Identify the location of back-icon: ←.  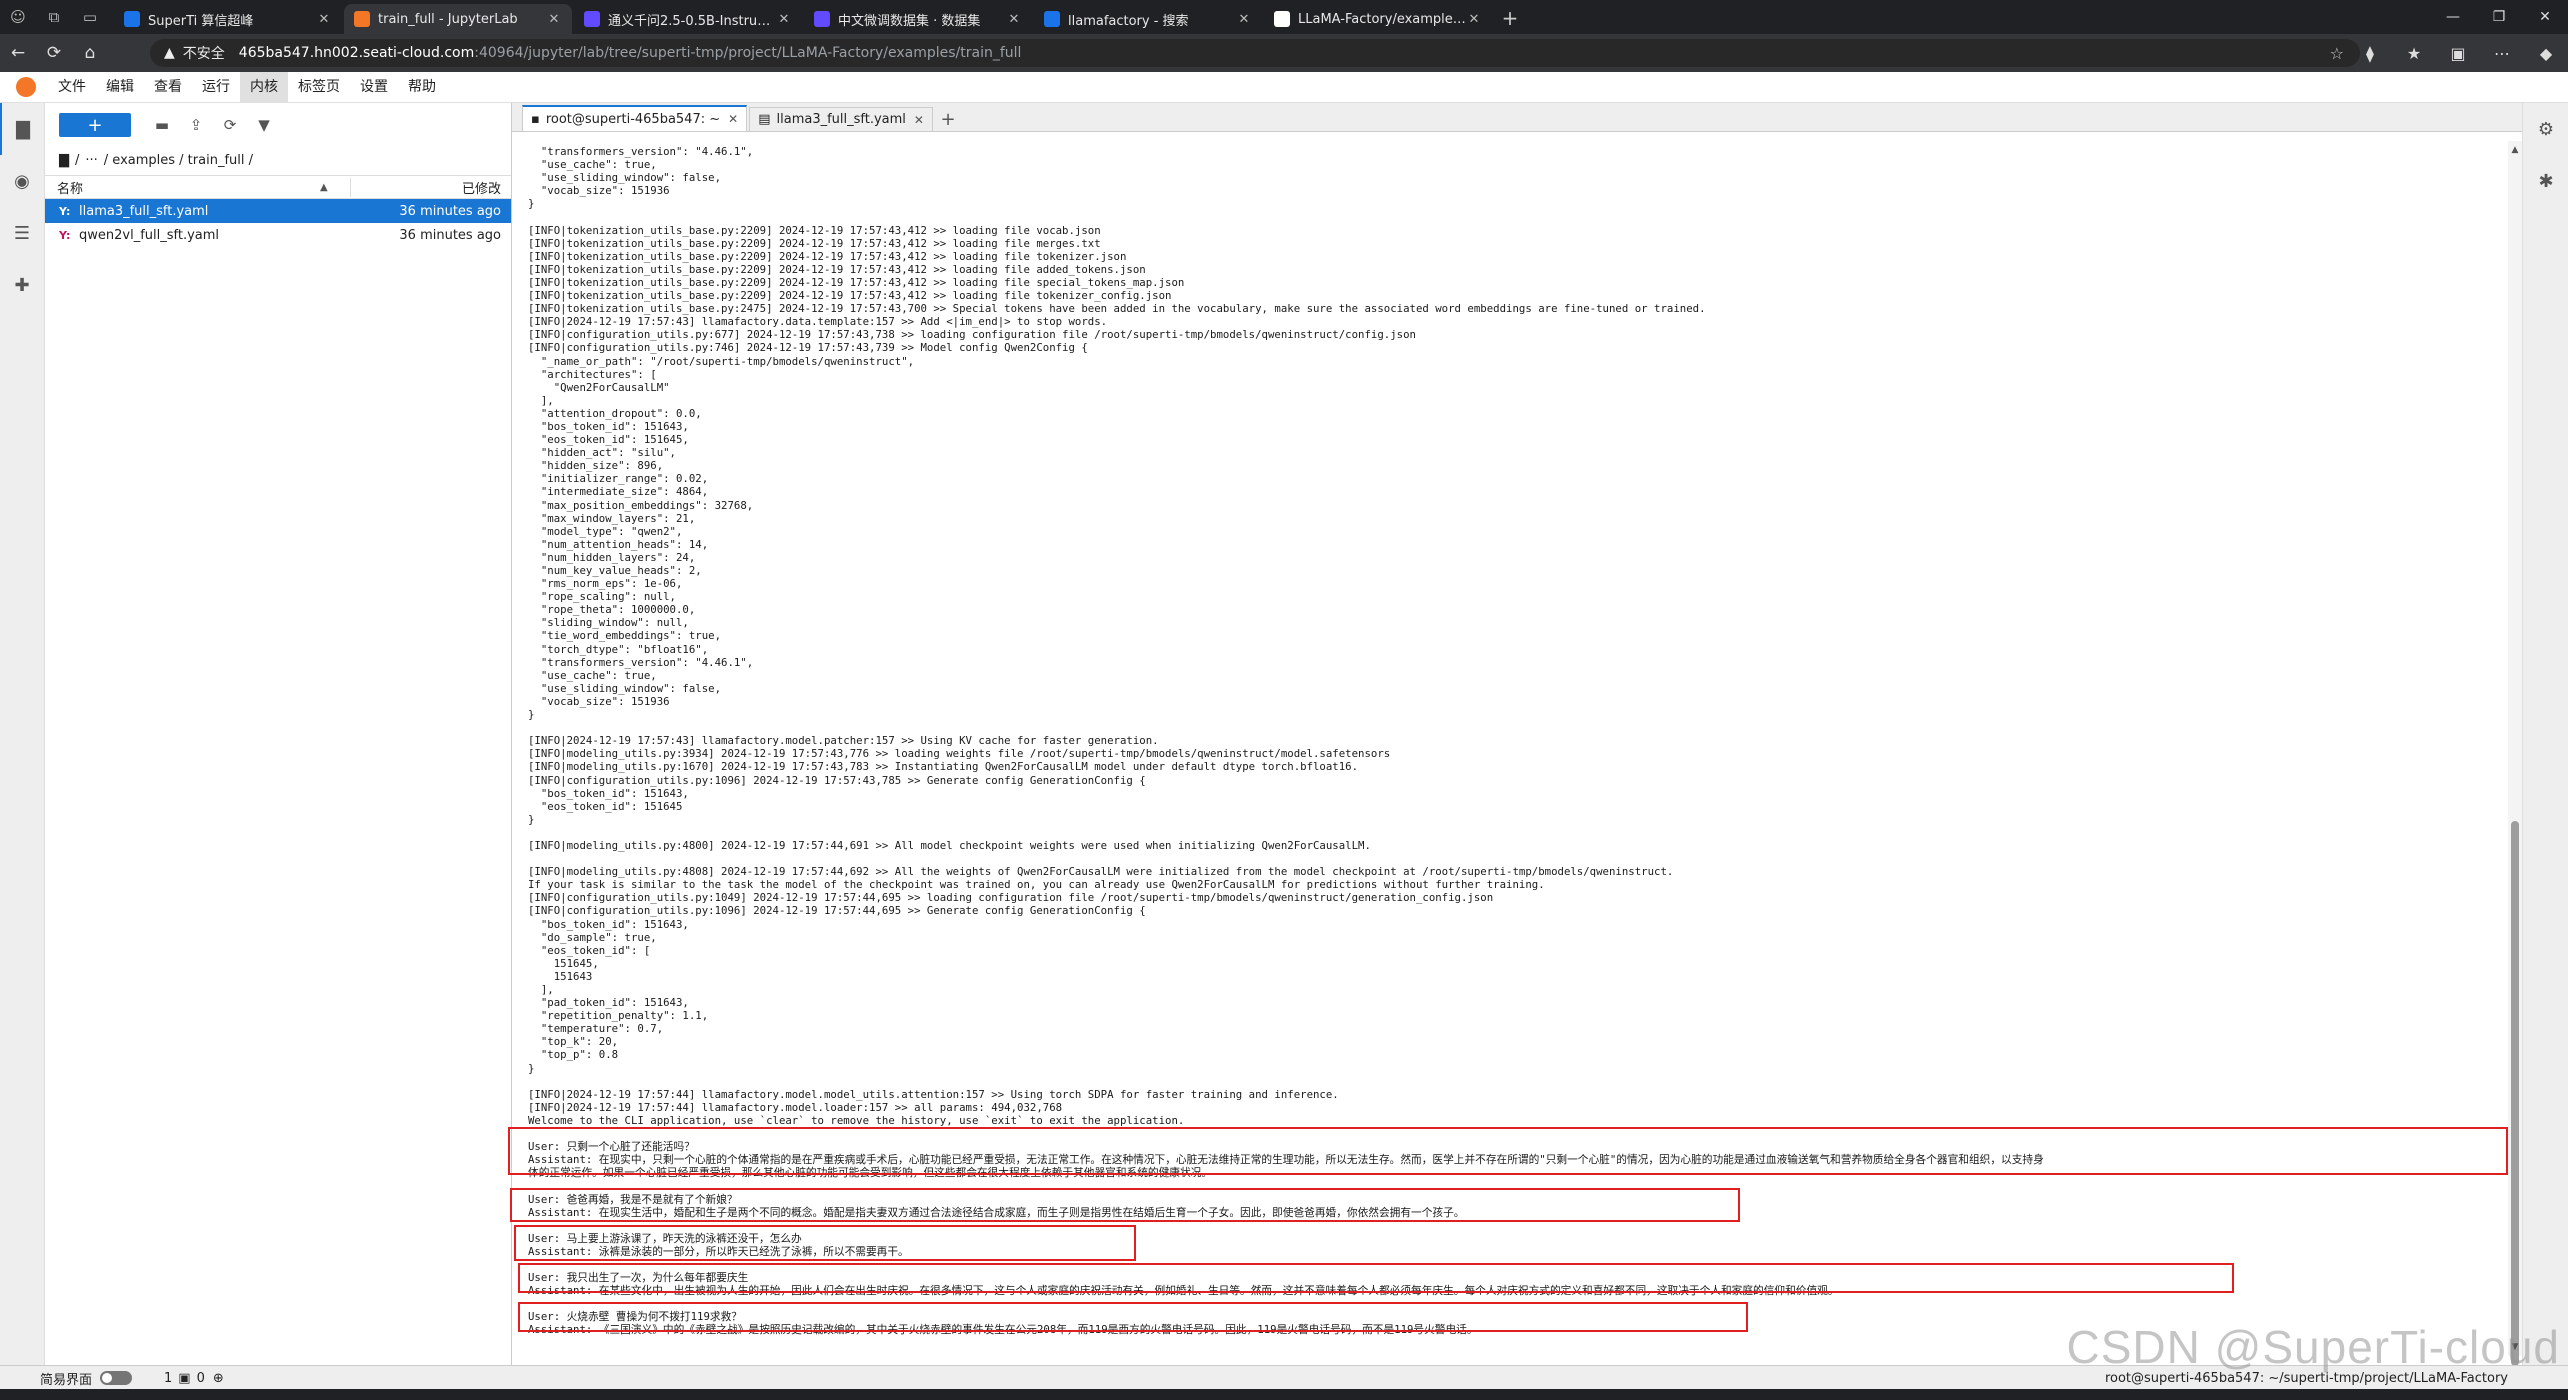
(18, 53).